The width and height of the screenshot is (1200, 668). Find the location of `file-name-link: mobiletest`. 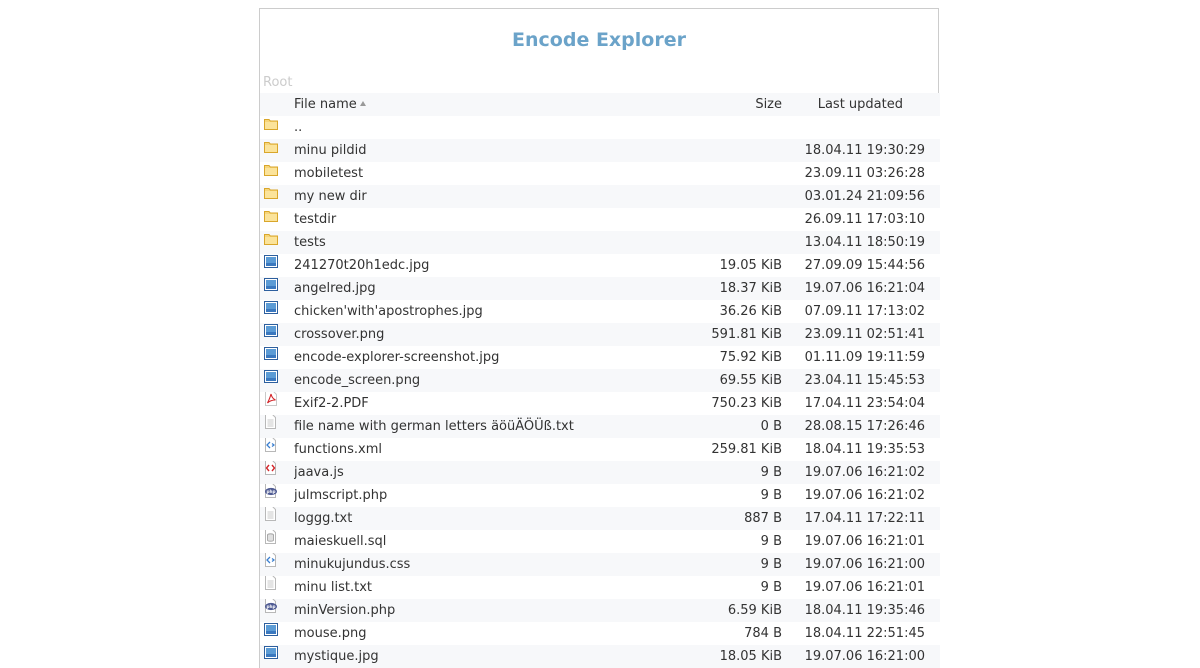

file-name-link: mobiletest is located at coordinates (328, 173).